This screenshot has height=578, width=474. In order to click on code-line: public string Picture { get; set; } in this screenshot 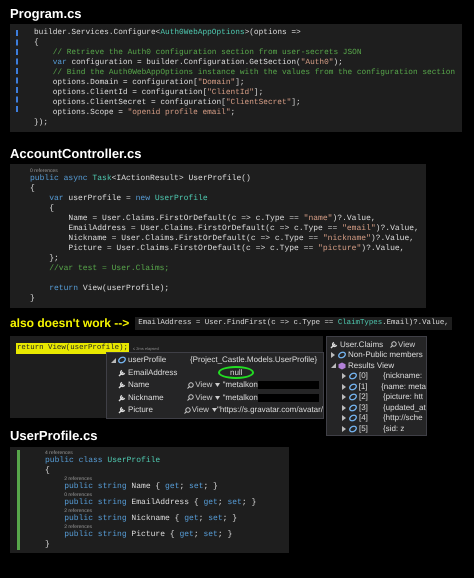, I will do `click(148, 535)`.